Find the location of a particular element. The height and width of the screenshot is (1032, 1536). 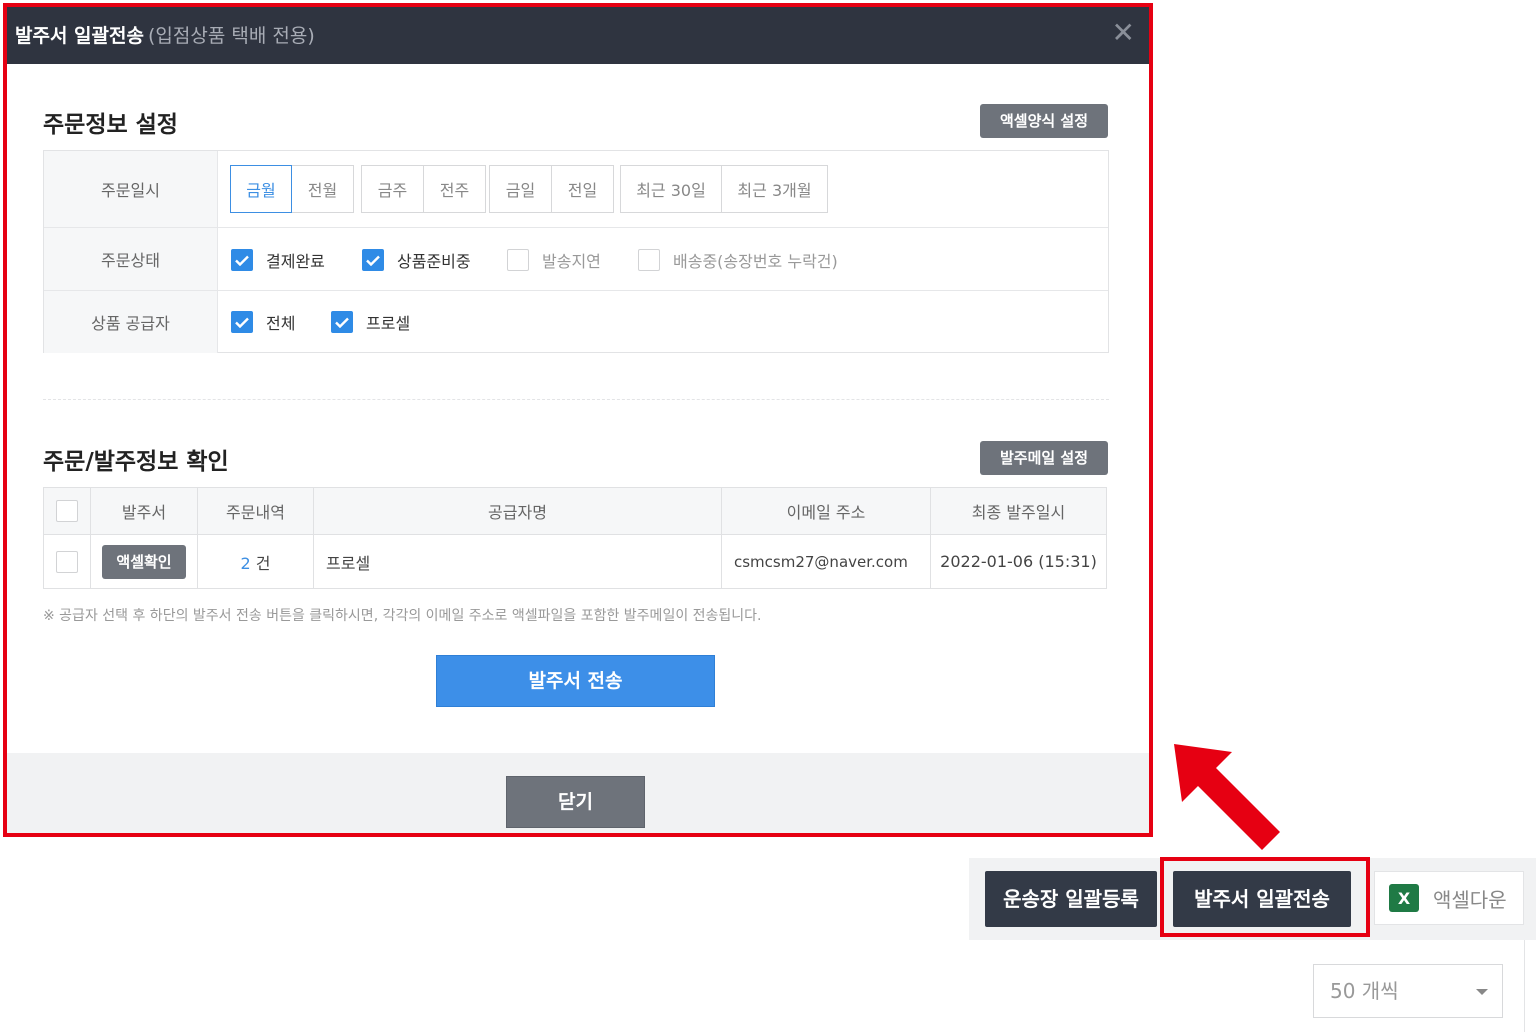

modal-title-text: 발주서 일괄전송 is located at coordinates (79, 36).